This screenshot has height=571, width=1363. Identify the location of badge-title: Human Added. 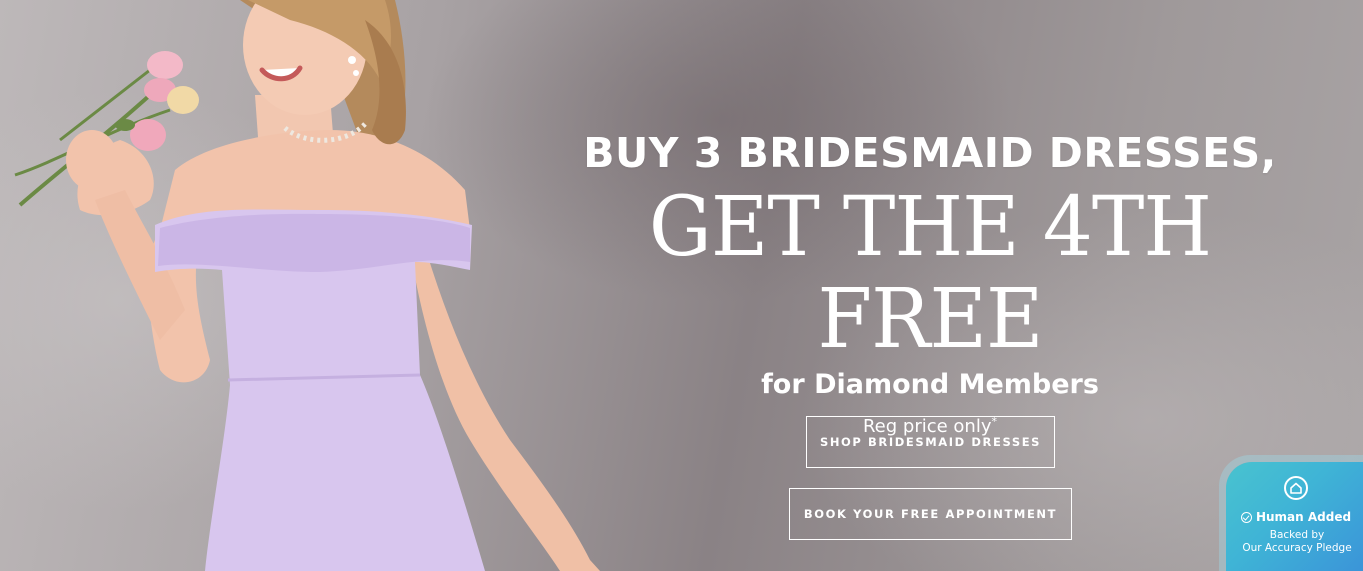
(1296, 517).